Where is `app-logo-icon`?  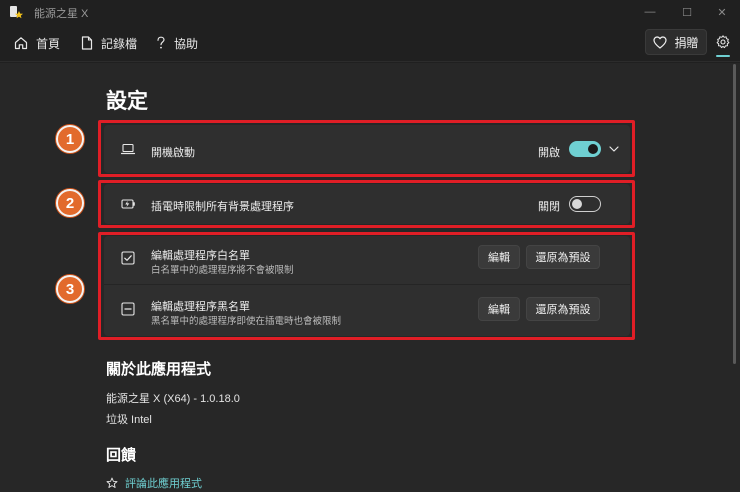
app-logo-icon is located at coordinates (16, 12).